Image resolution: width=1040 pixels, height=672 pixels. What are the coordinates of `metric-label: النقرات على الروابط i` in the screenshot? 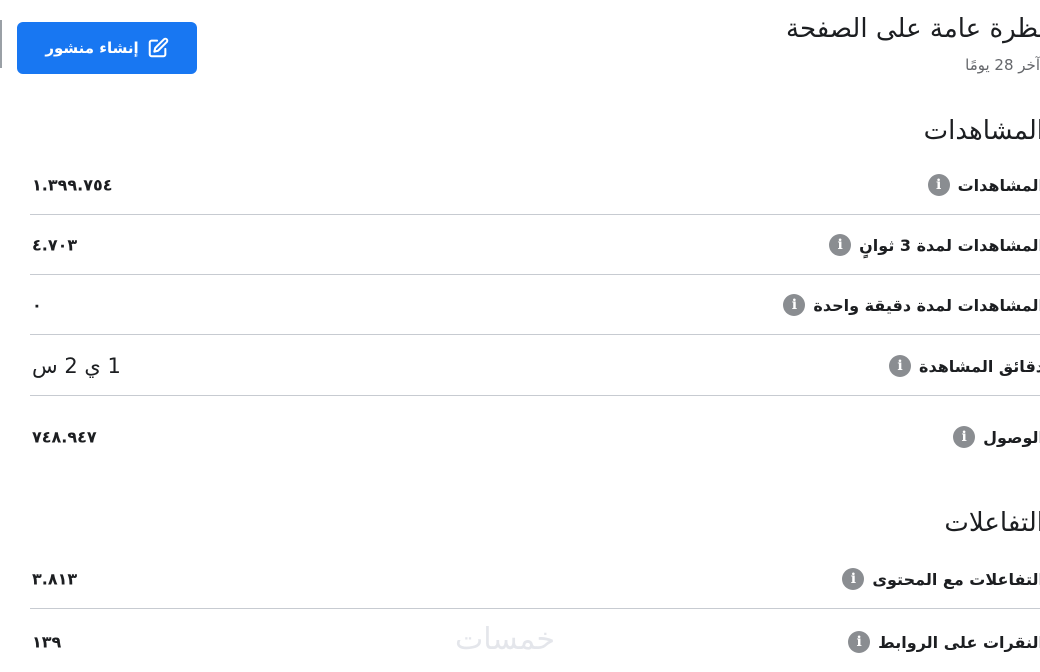 It's located at (944, 642).